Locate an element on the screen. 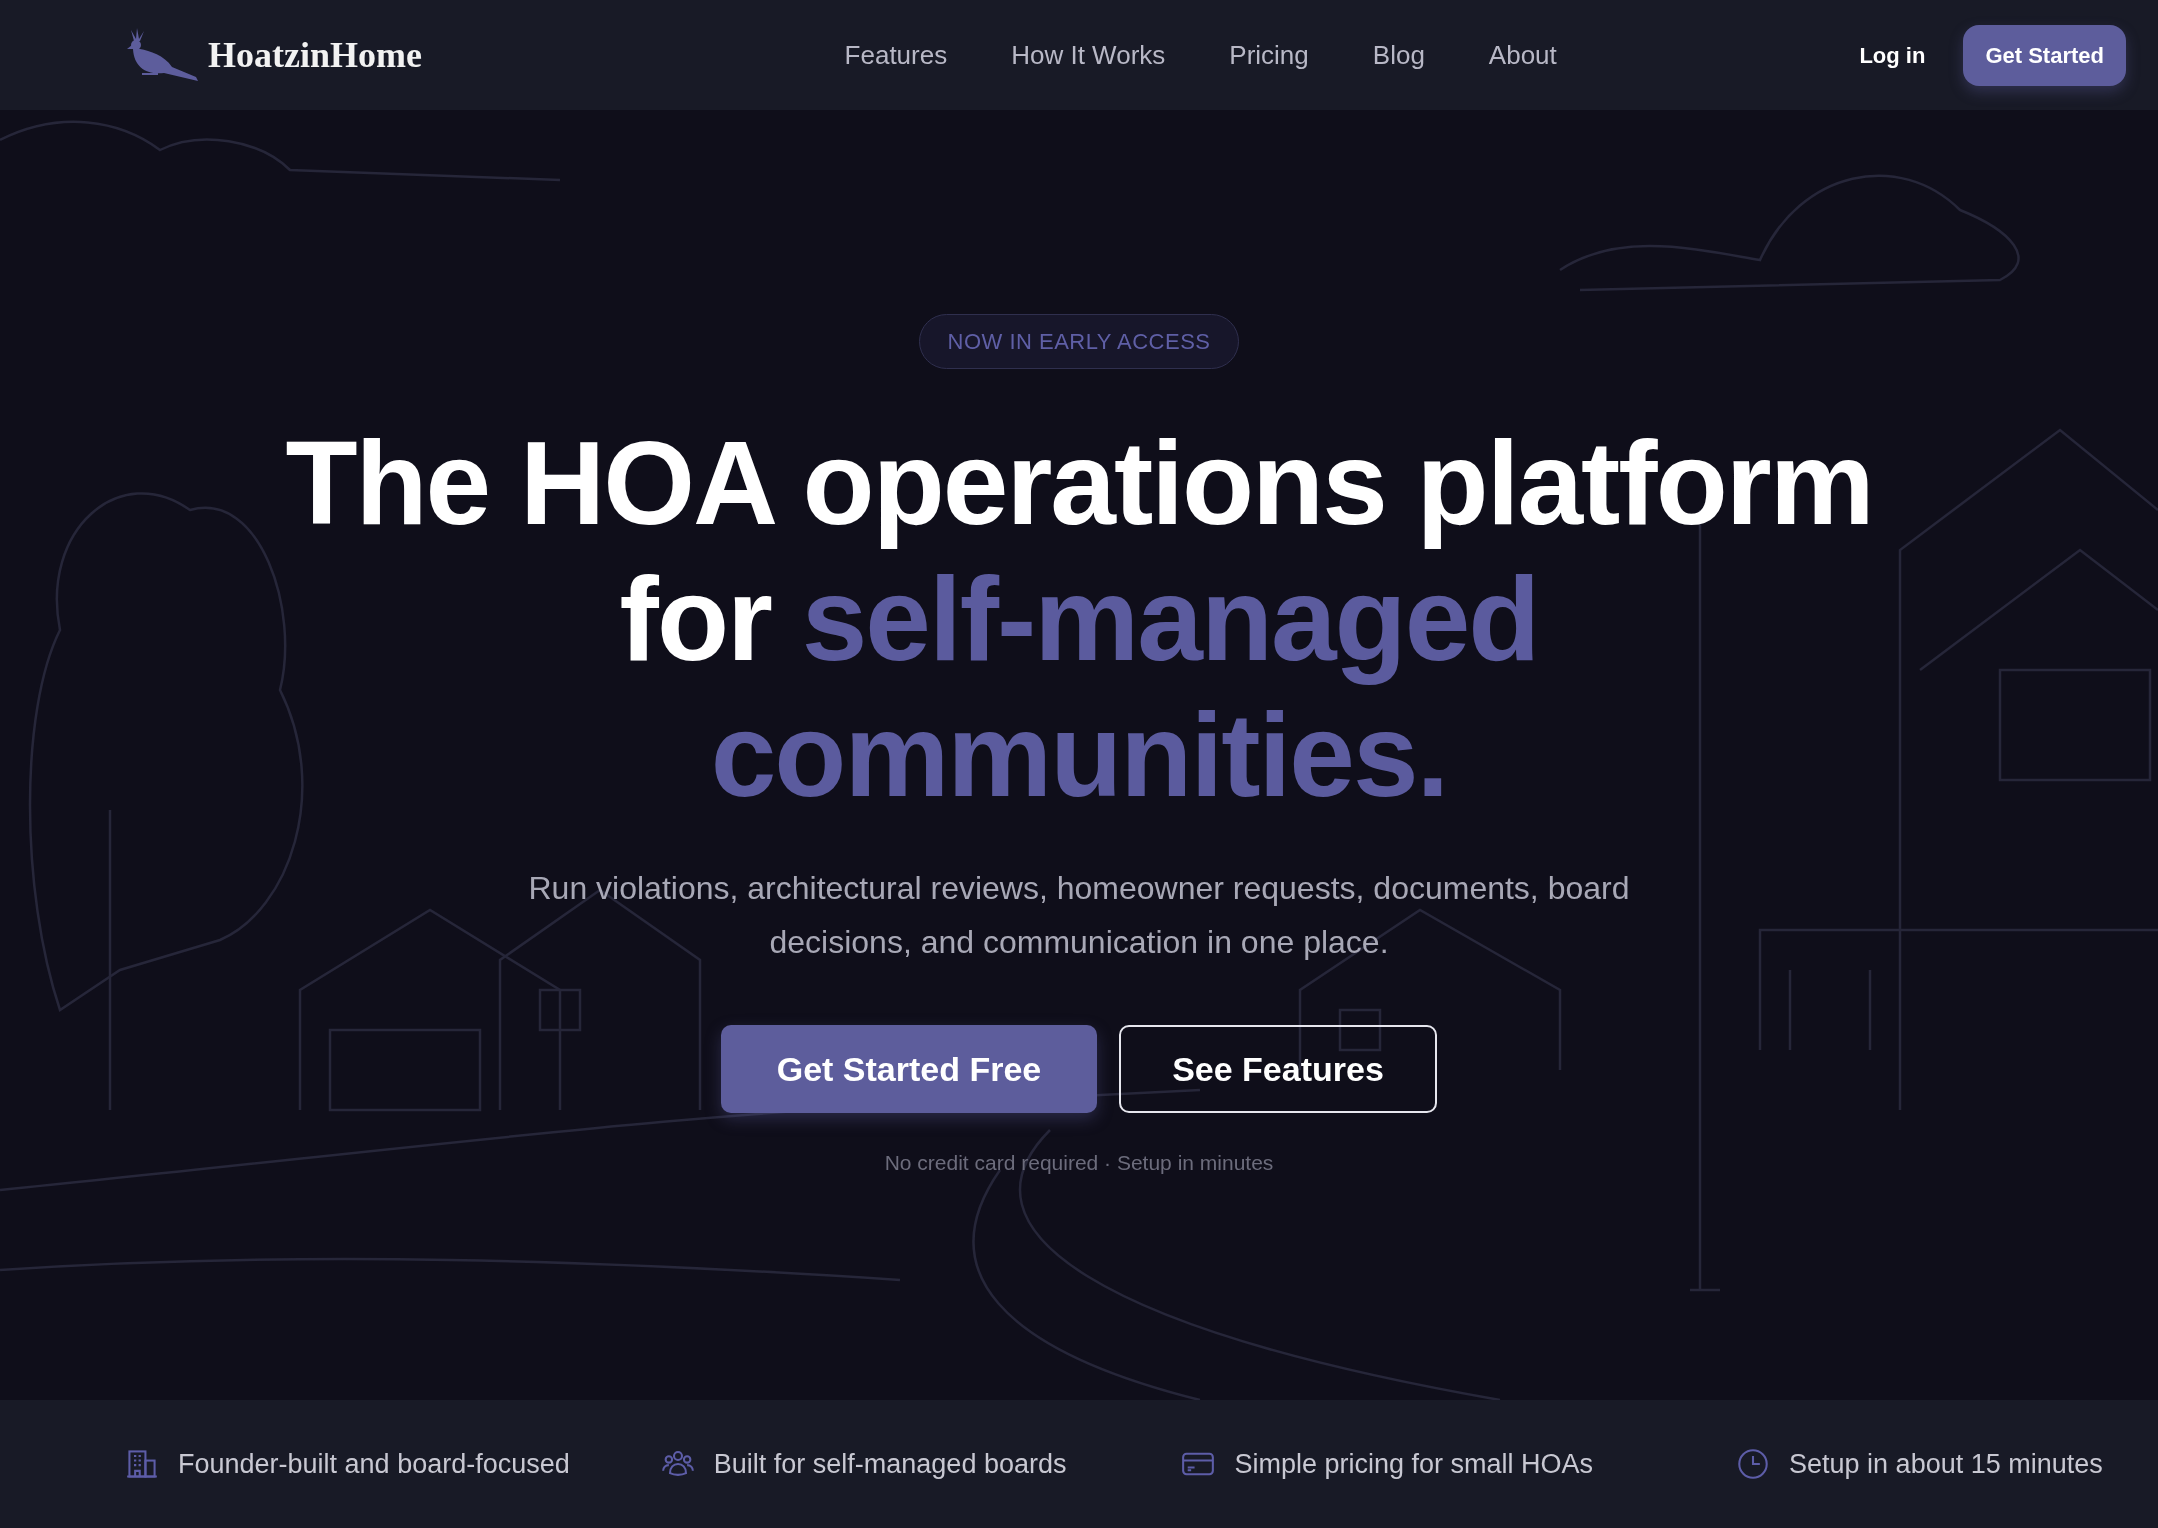 The image size is (2158, 1528). highlight-text: Simple pricing for small HOAs is located at coordinates (1414, 1464).